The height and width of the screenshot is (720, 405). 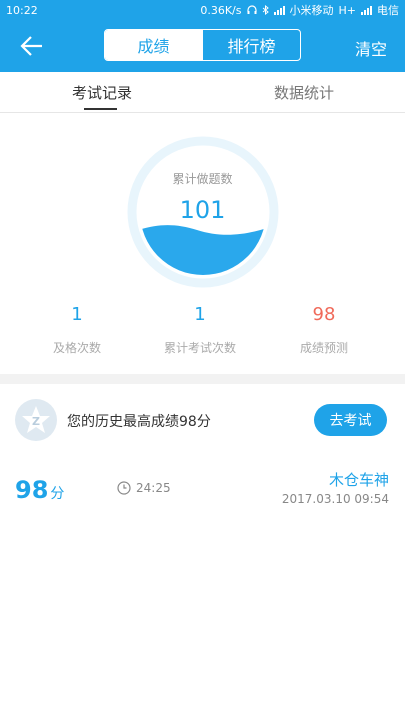 I want to click on stat-prediction-label: 成绩预测, so click(x=323, y=348).